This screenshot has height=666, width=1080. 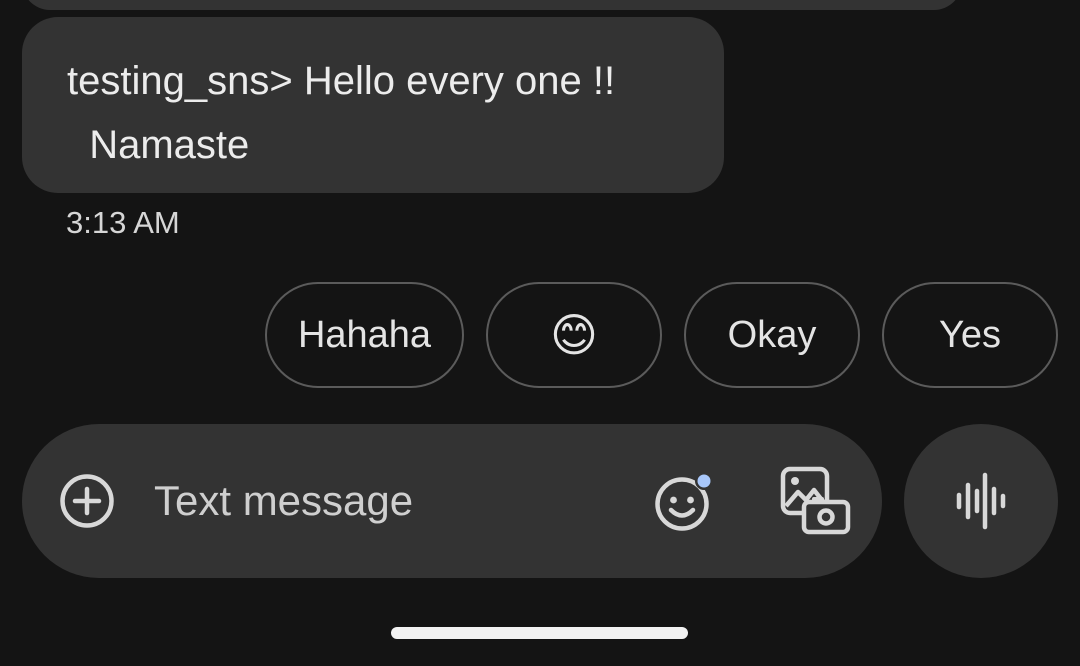 I want to click on add-circle-icon, so click(x=87, y=501).